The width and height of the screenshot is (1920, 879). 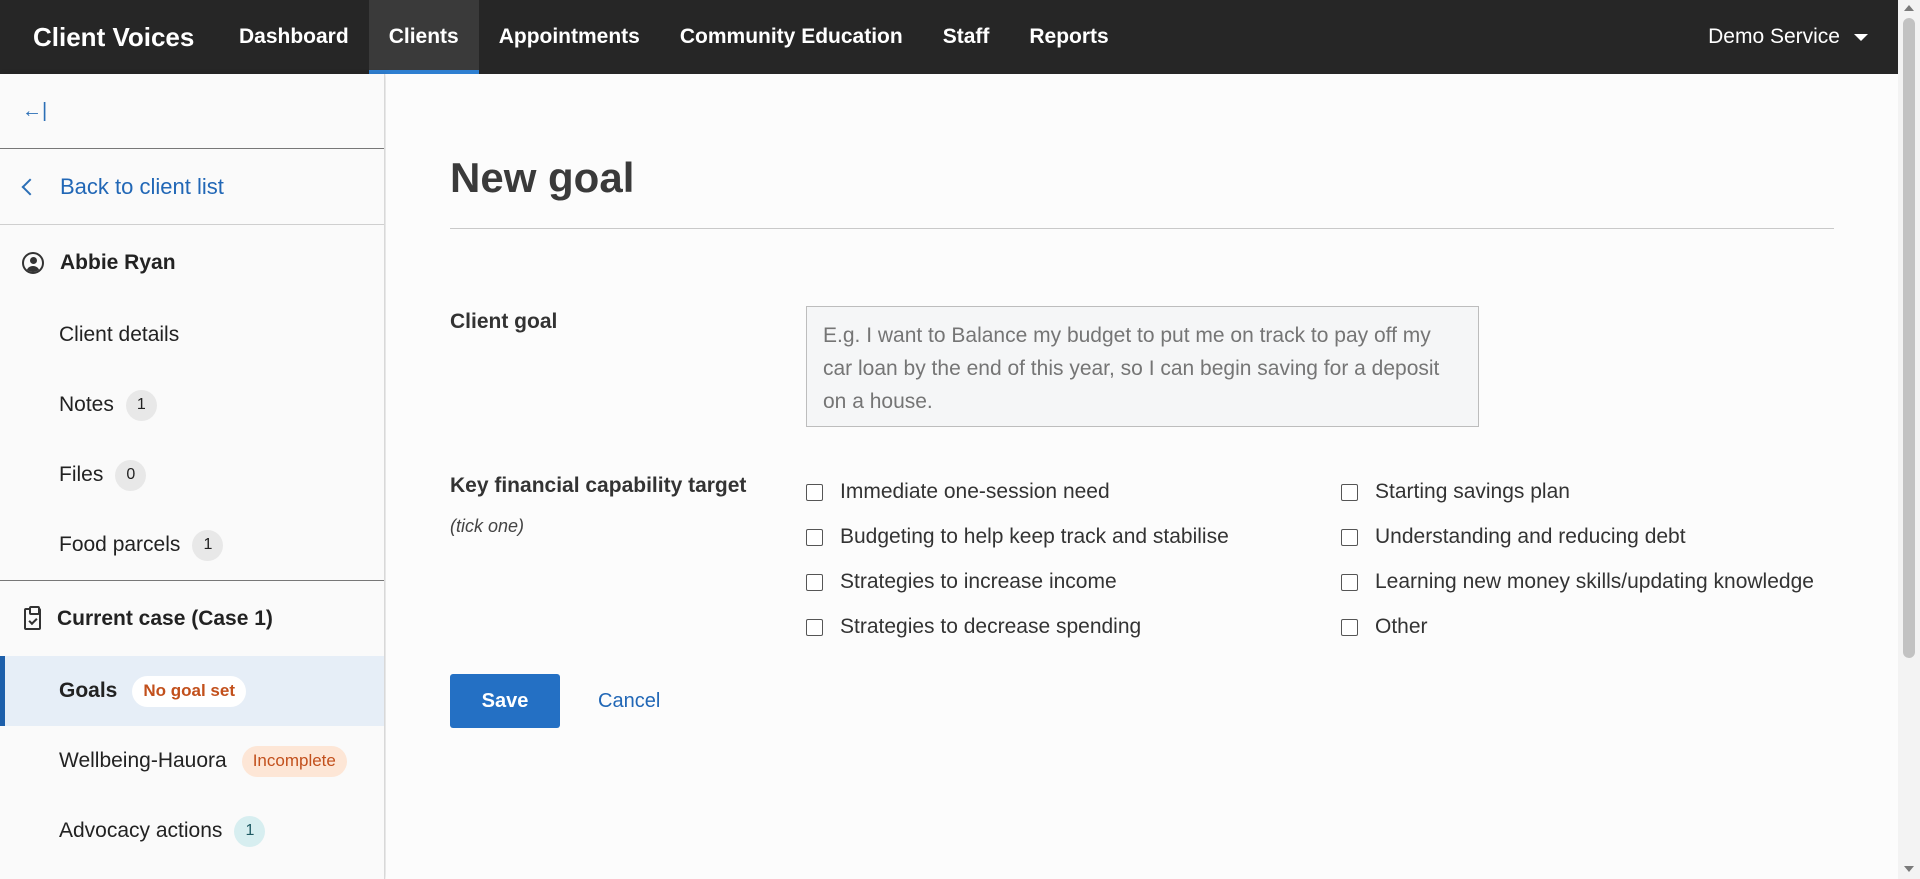 I want to click on nav-appointments: Appointments, so click(x=569, y=37).